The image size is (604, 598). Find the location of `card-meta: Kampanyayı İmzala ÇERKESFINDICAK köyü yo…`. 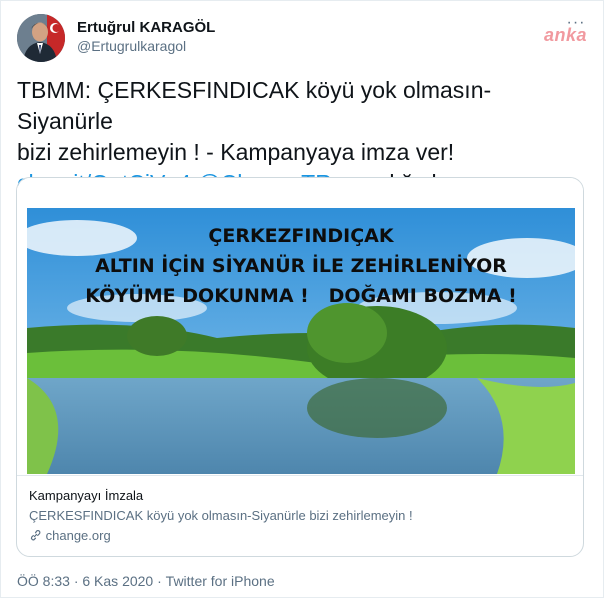

card-meta: Kampanyayı İmzala ÇERKESFINDICAK köyü yo… is located at coordinates (300, 515).